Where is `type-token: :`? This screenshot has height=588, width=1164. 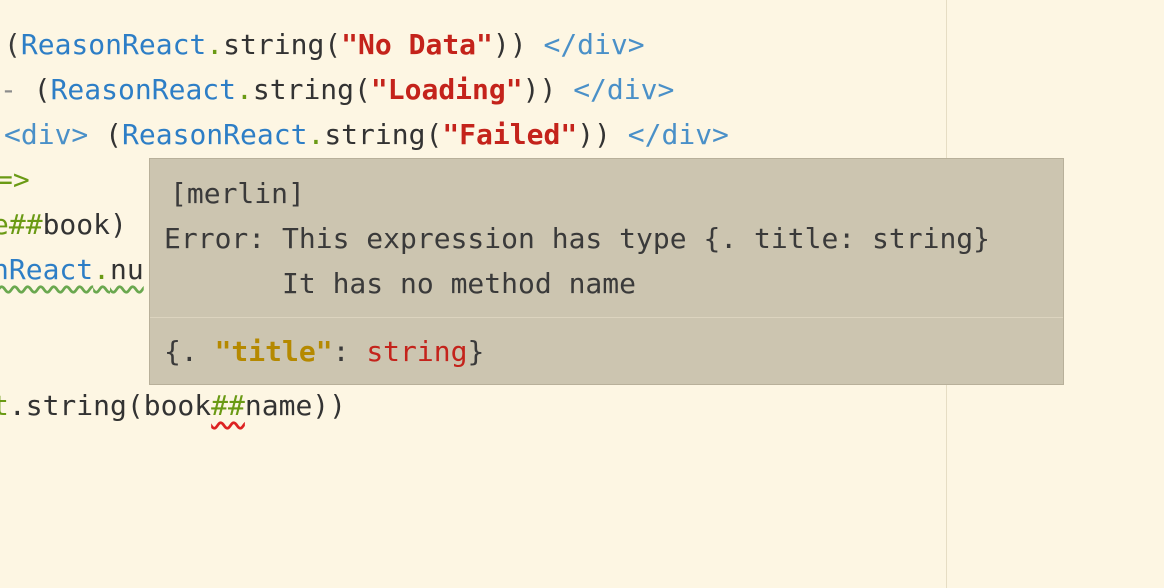
type-token: : is located at coordinates (349, 351).